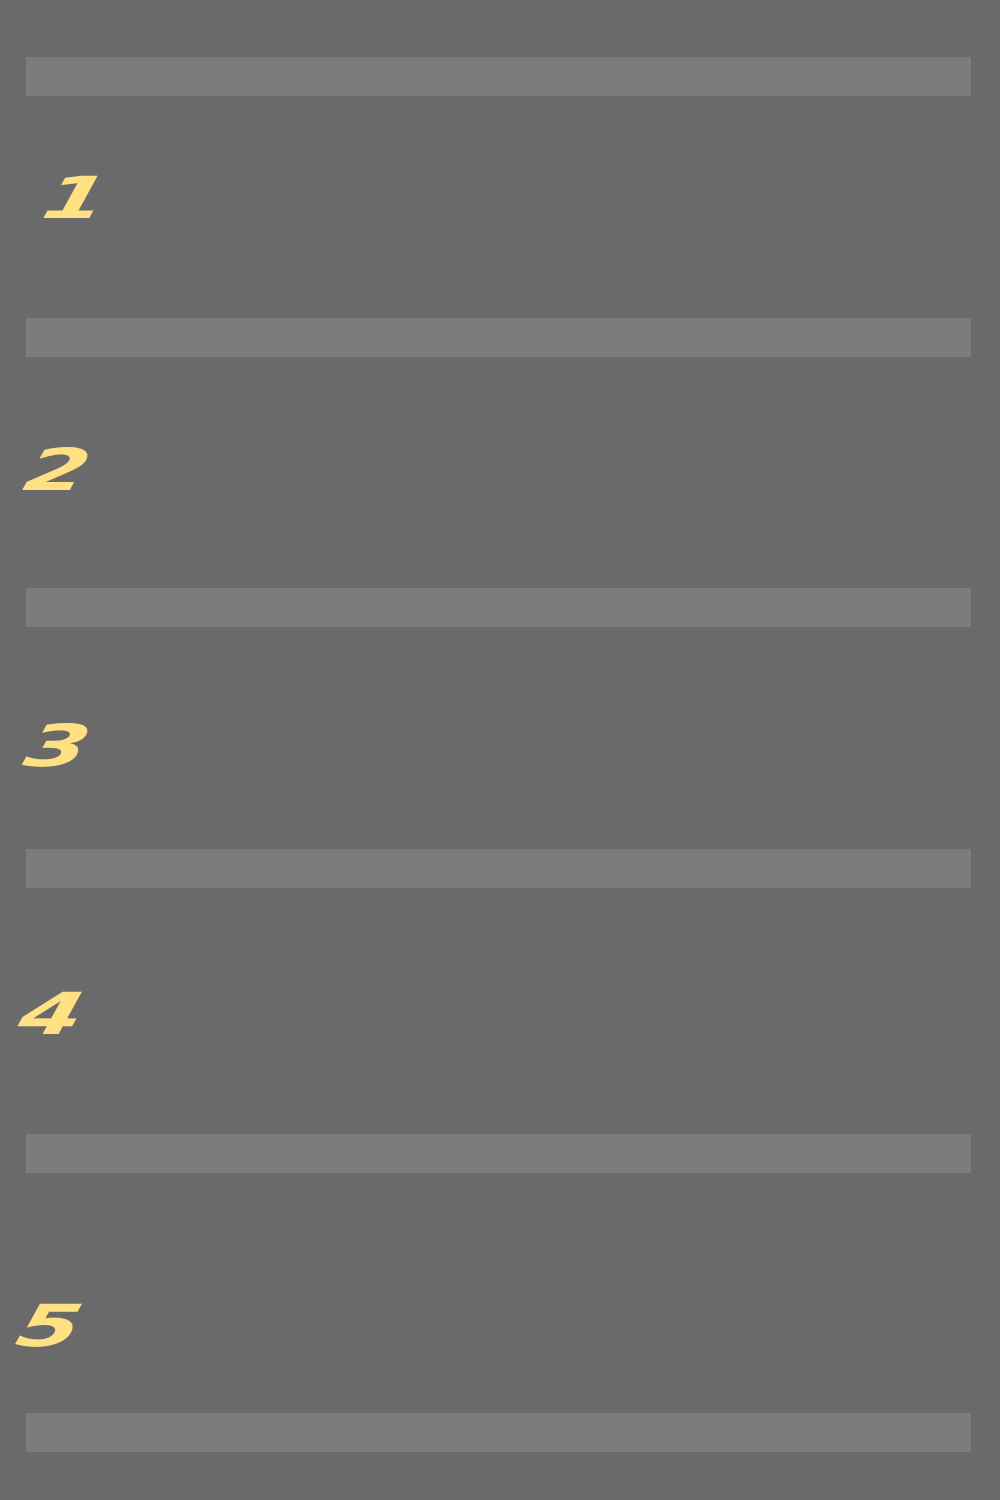  Describe the element at coordinates (57, 746) in the screenshot. I see `row-number-3: 3` at that location.